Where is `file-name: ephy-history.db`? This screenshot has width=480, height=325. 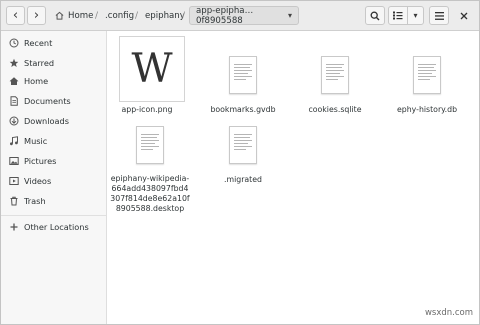 file-name: ephy-history.db is located at coordinates (427, 109).